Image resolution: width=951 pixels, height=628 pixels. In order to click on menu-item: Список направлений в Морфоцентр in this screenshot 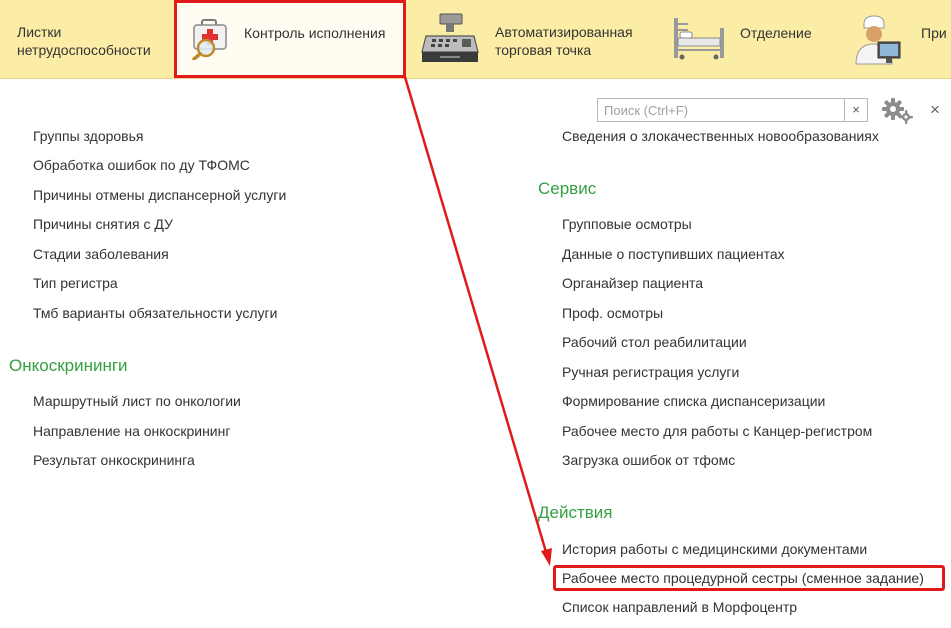, I will do `click(679, 607)`.